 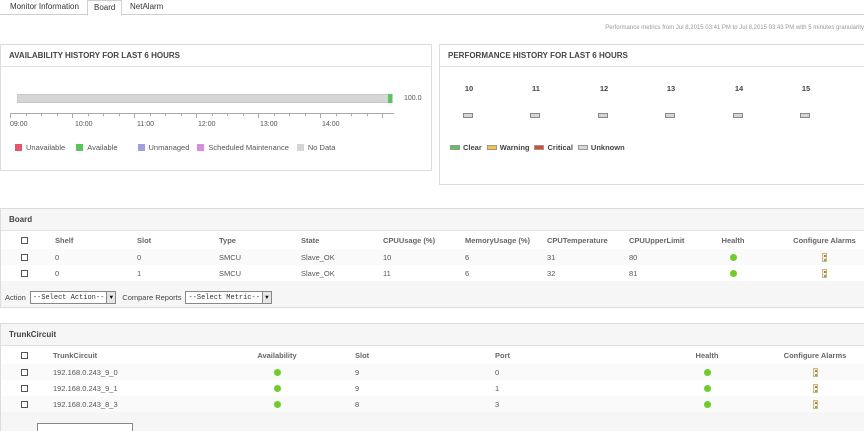 What do you see at coordinates (584, 240) in the screenshot?
I see `column-header-cpu-temperature: CPUTemperature` at bounding box center [584, 240].